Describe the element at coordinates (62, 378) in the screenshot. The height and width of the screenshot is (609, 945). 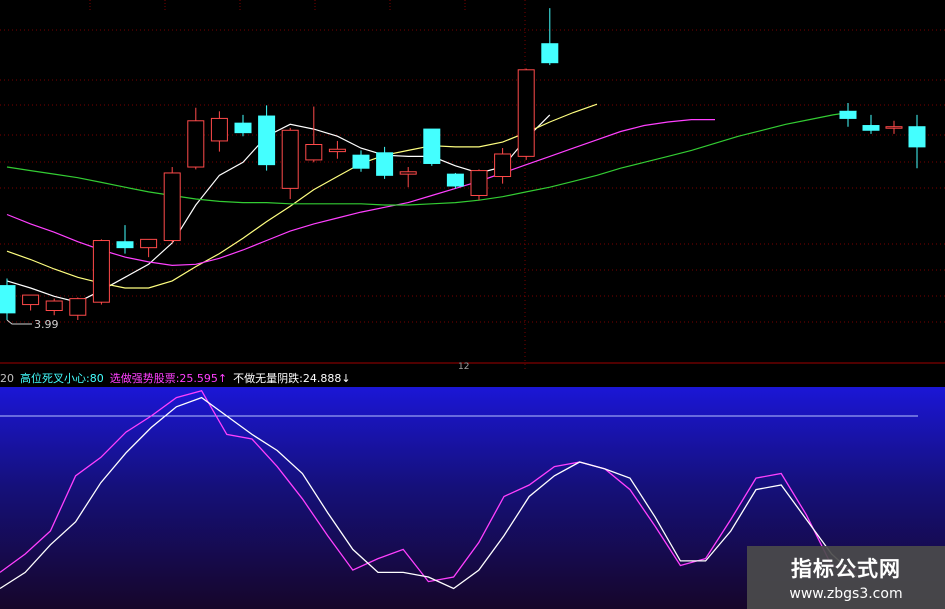
I see `legend-item-high-death-cross: 高位死叉小心:80` at that location.